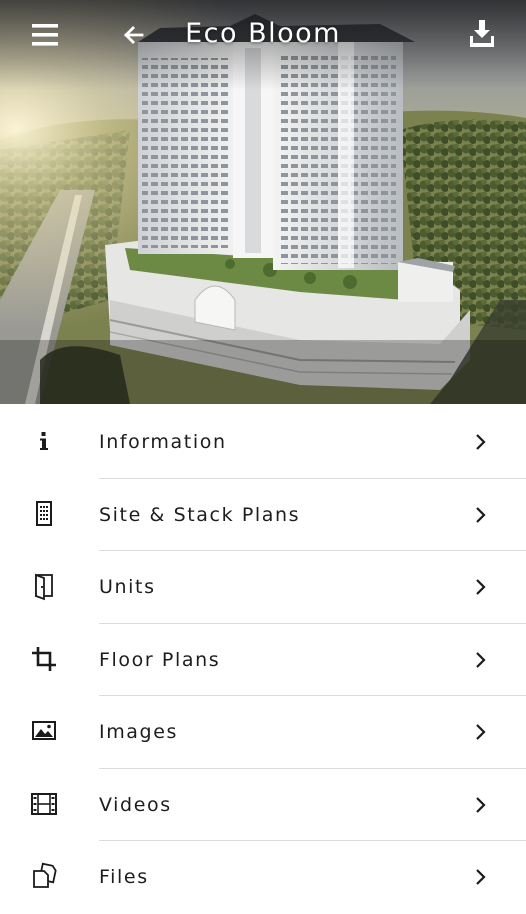  Describe the element at coordinates (482, 34) in the screenshot. I see `download-icon` at that location.